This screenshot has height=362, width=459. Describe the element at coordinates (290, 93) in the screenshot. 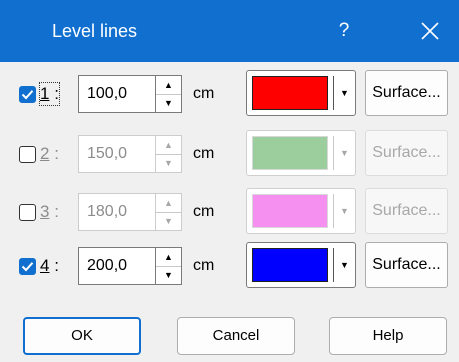

I see `level-1-color-swatch` at that location.